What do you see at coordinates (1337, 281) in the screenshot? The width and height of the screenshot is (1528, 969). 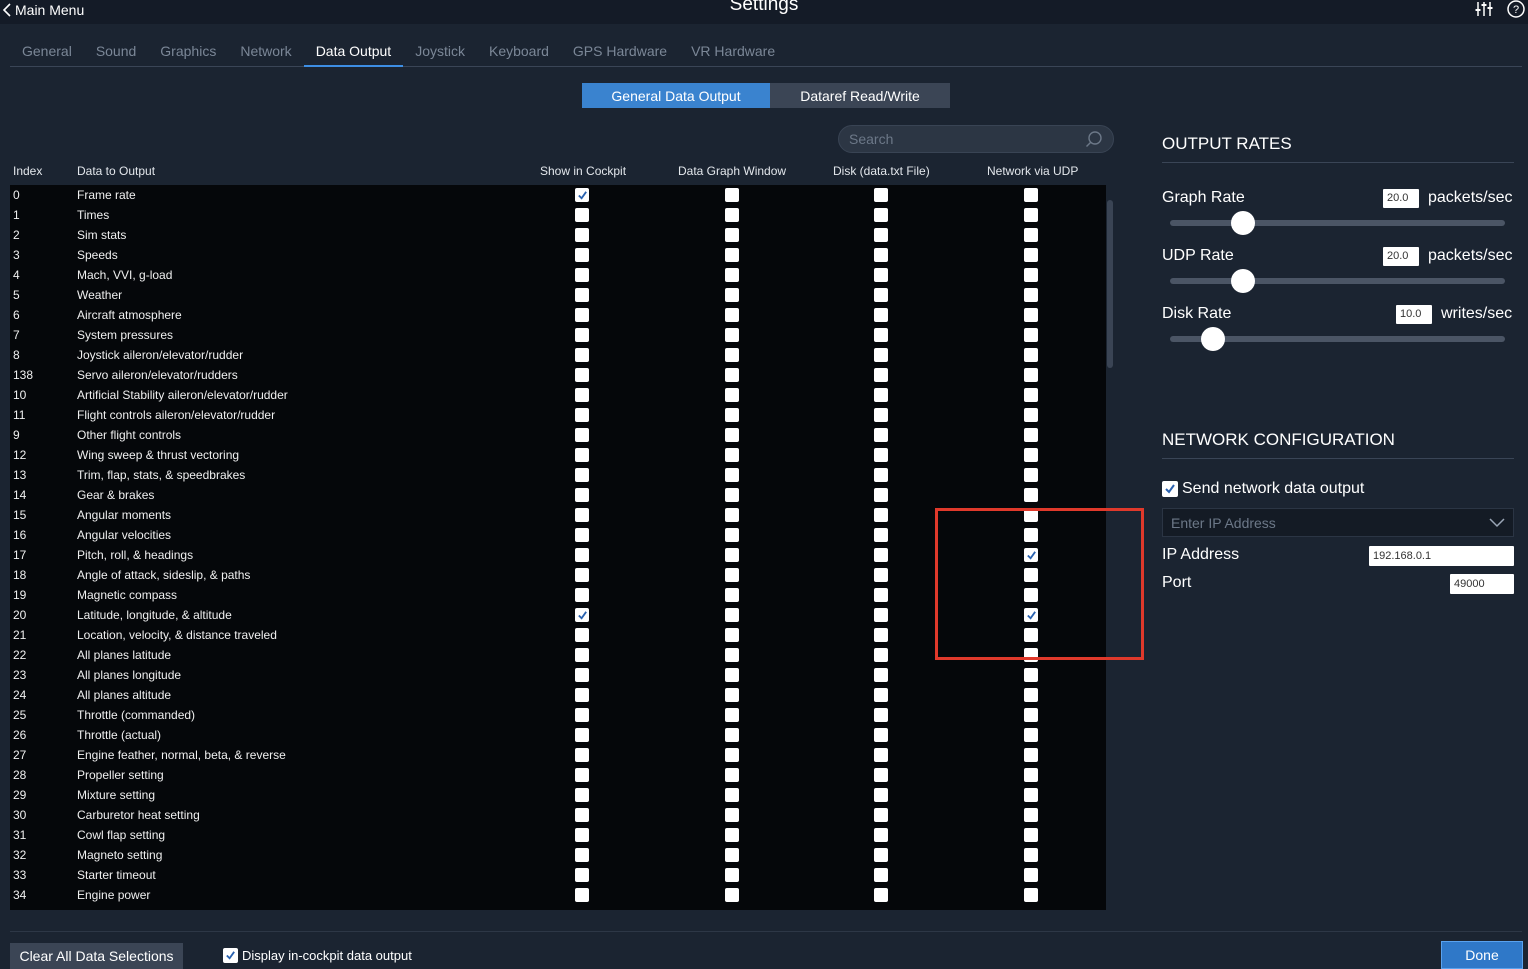 I see `udp-rate-slider` at bounding box center [1337, 281].